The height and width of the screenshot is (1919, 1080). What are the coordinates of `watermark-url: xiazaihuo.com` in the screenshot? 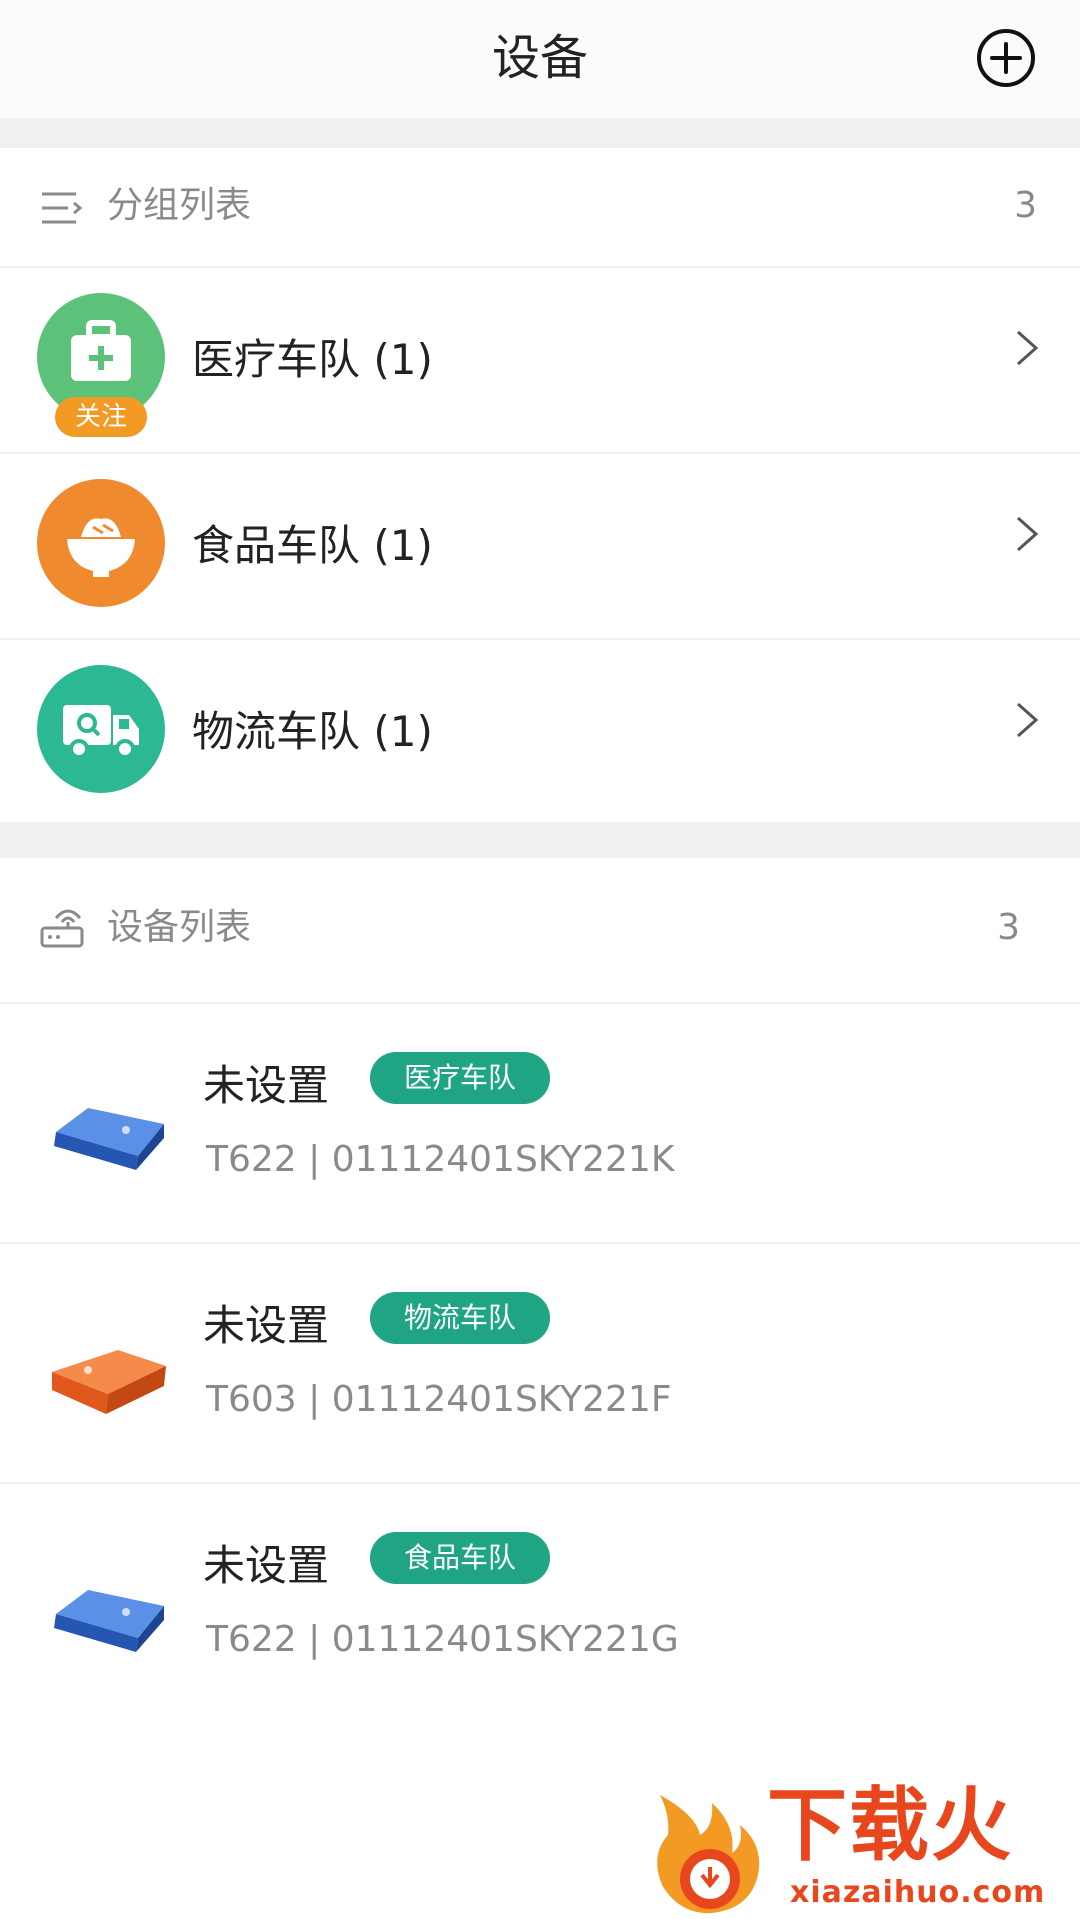 It's located at (918, 1892).